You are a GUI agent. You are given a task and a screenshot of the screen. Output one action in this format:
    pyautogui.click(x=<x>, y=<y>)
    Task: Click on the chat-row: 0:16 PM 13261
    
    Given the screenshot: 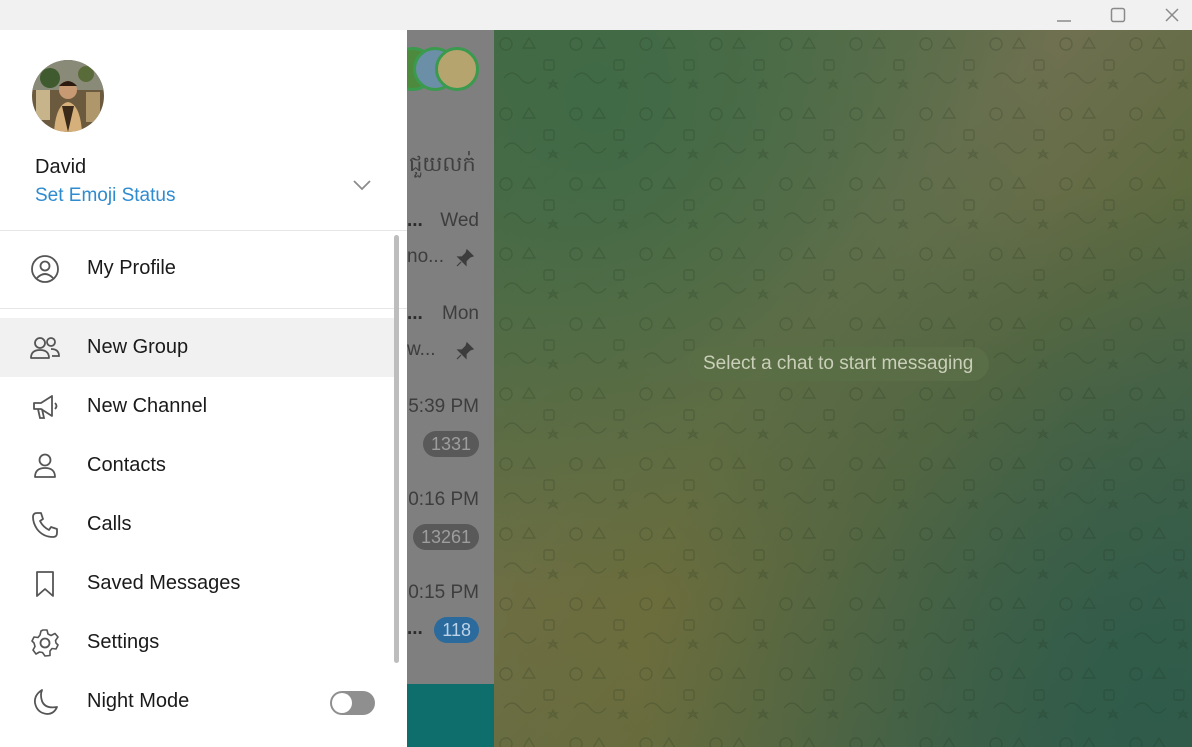 What is the action you would take?
    pyautogui.click(x=450, y=525)
    